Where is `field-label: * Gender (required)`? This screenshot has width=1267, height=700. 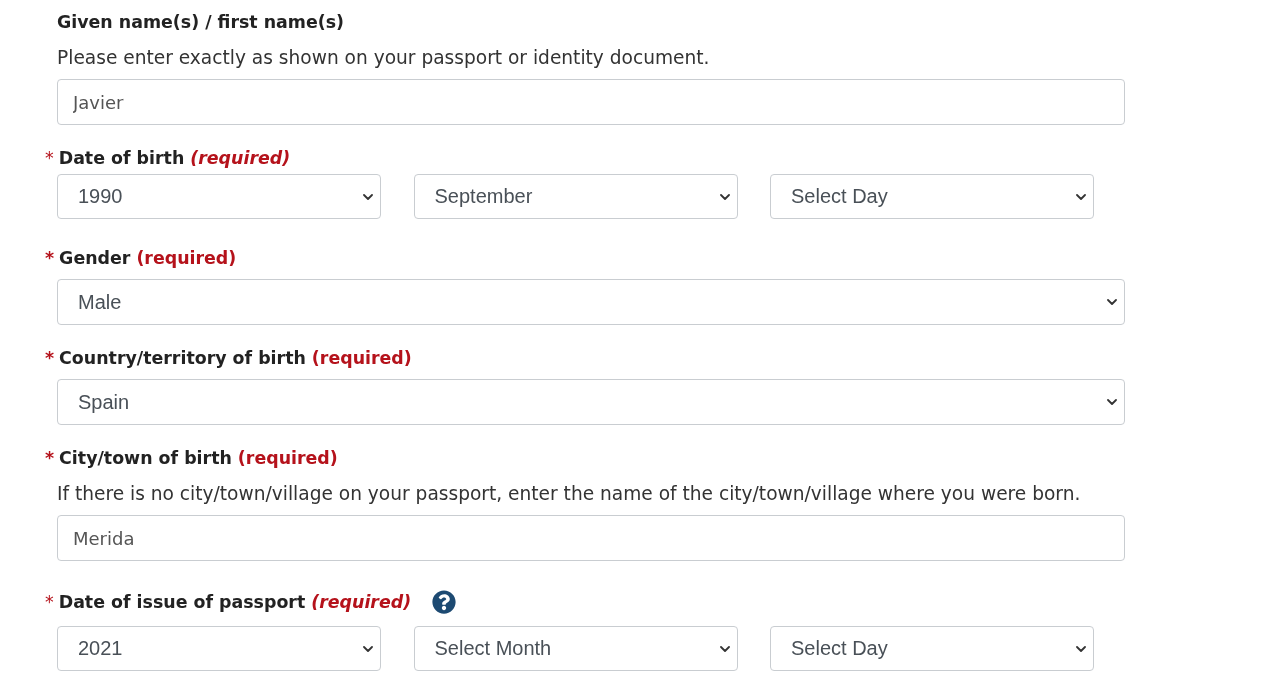
field-label: * Gender (required) is located at coordinates (141, 258).